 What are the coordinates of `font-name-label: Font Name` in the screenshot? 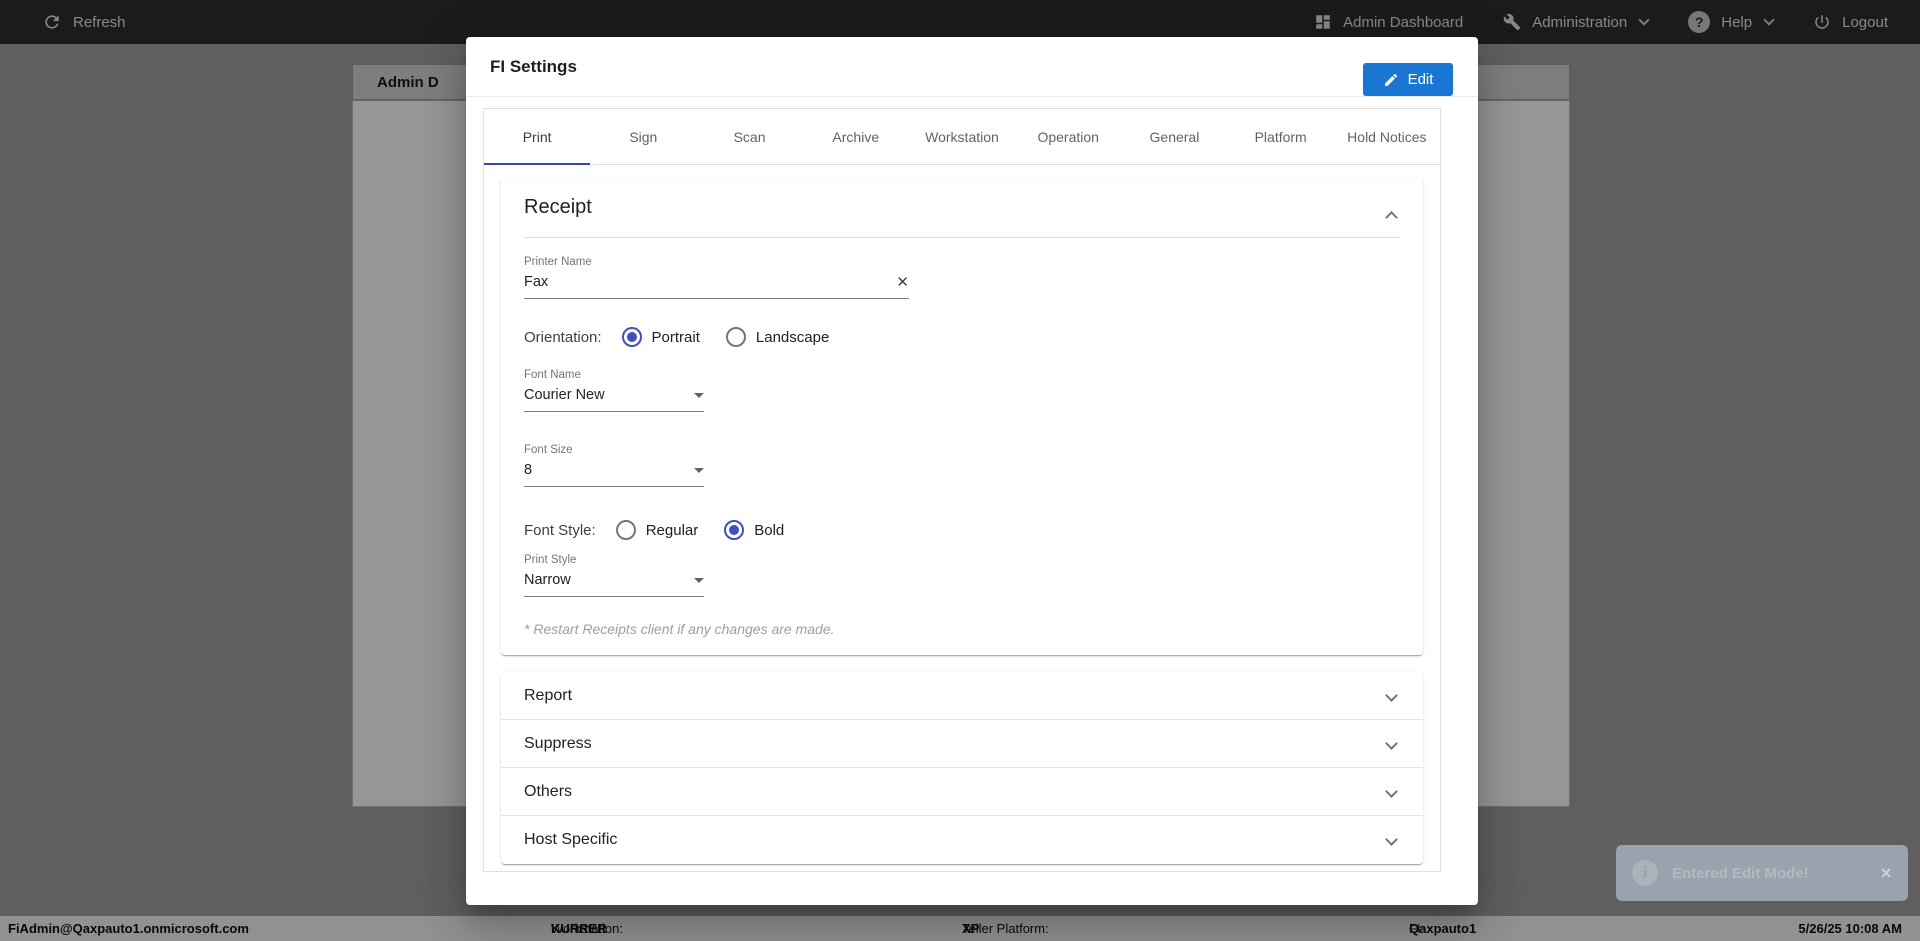 It's located at (552, 375).